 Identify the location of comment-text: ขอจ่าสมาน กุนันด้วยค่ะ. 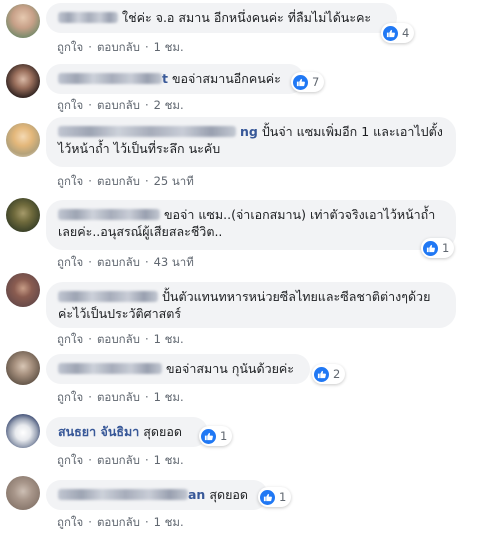
(230, 368).